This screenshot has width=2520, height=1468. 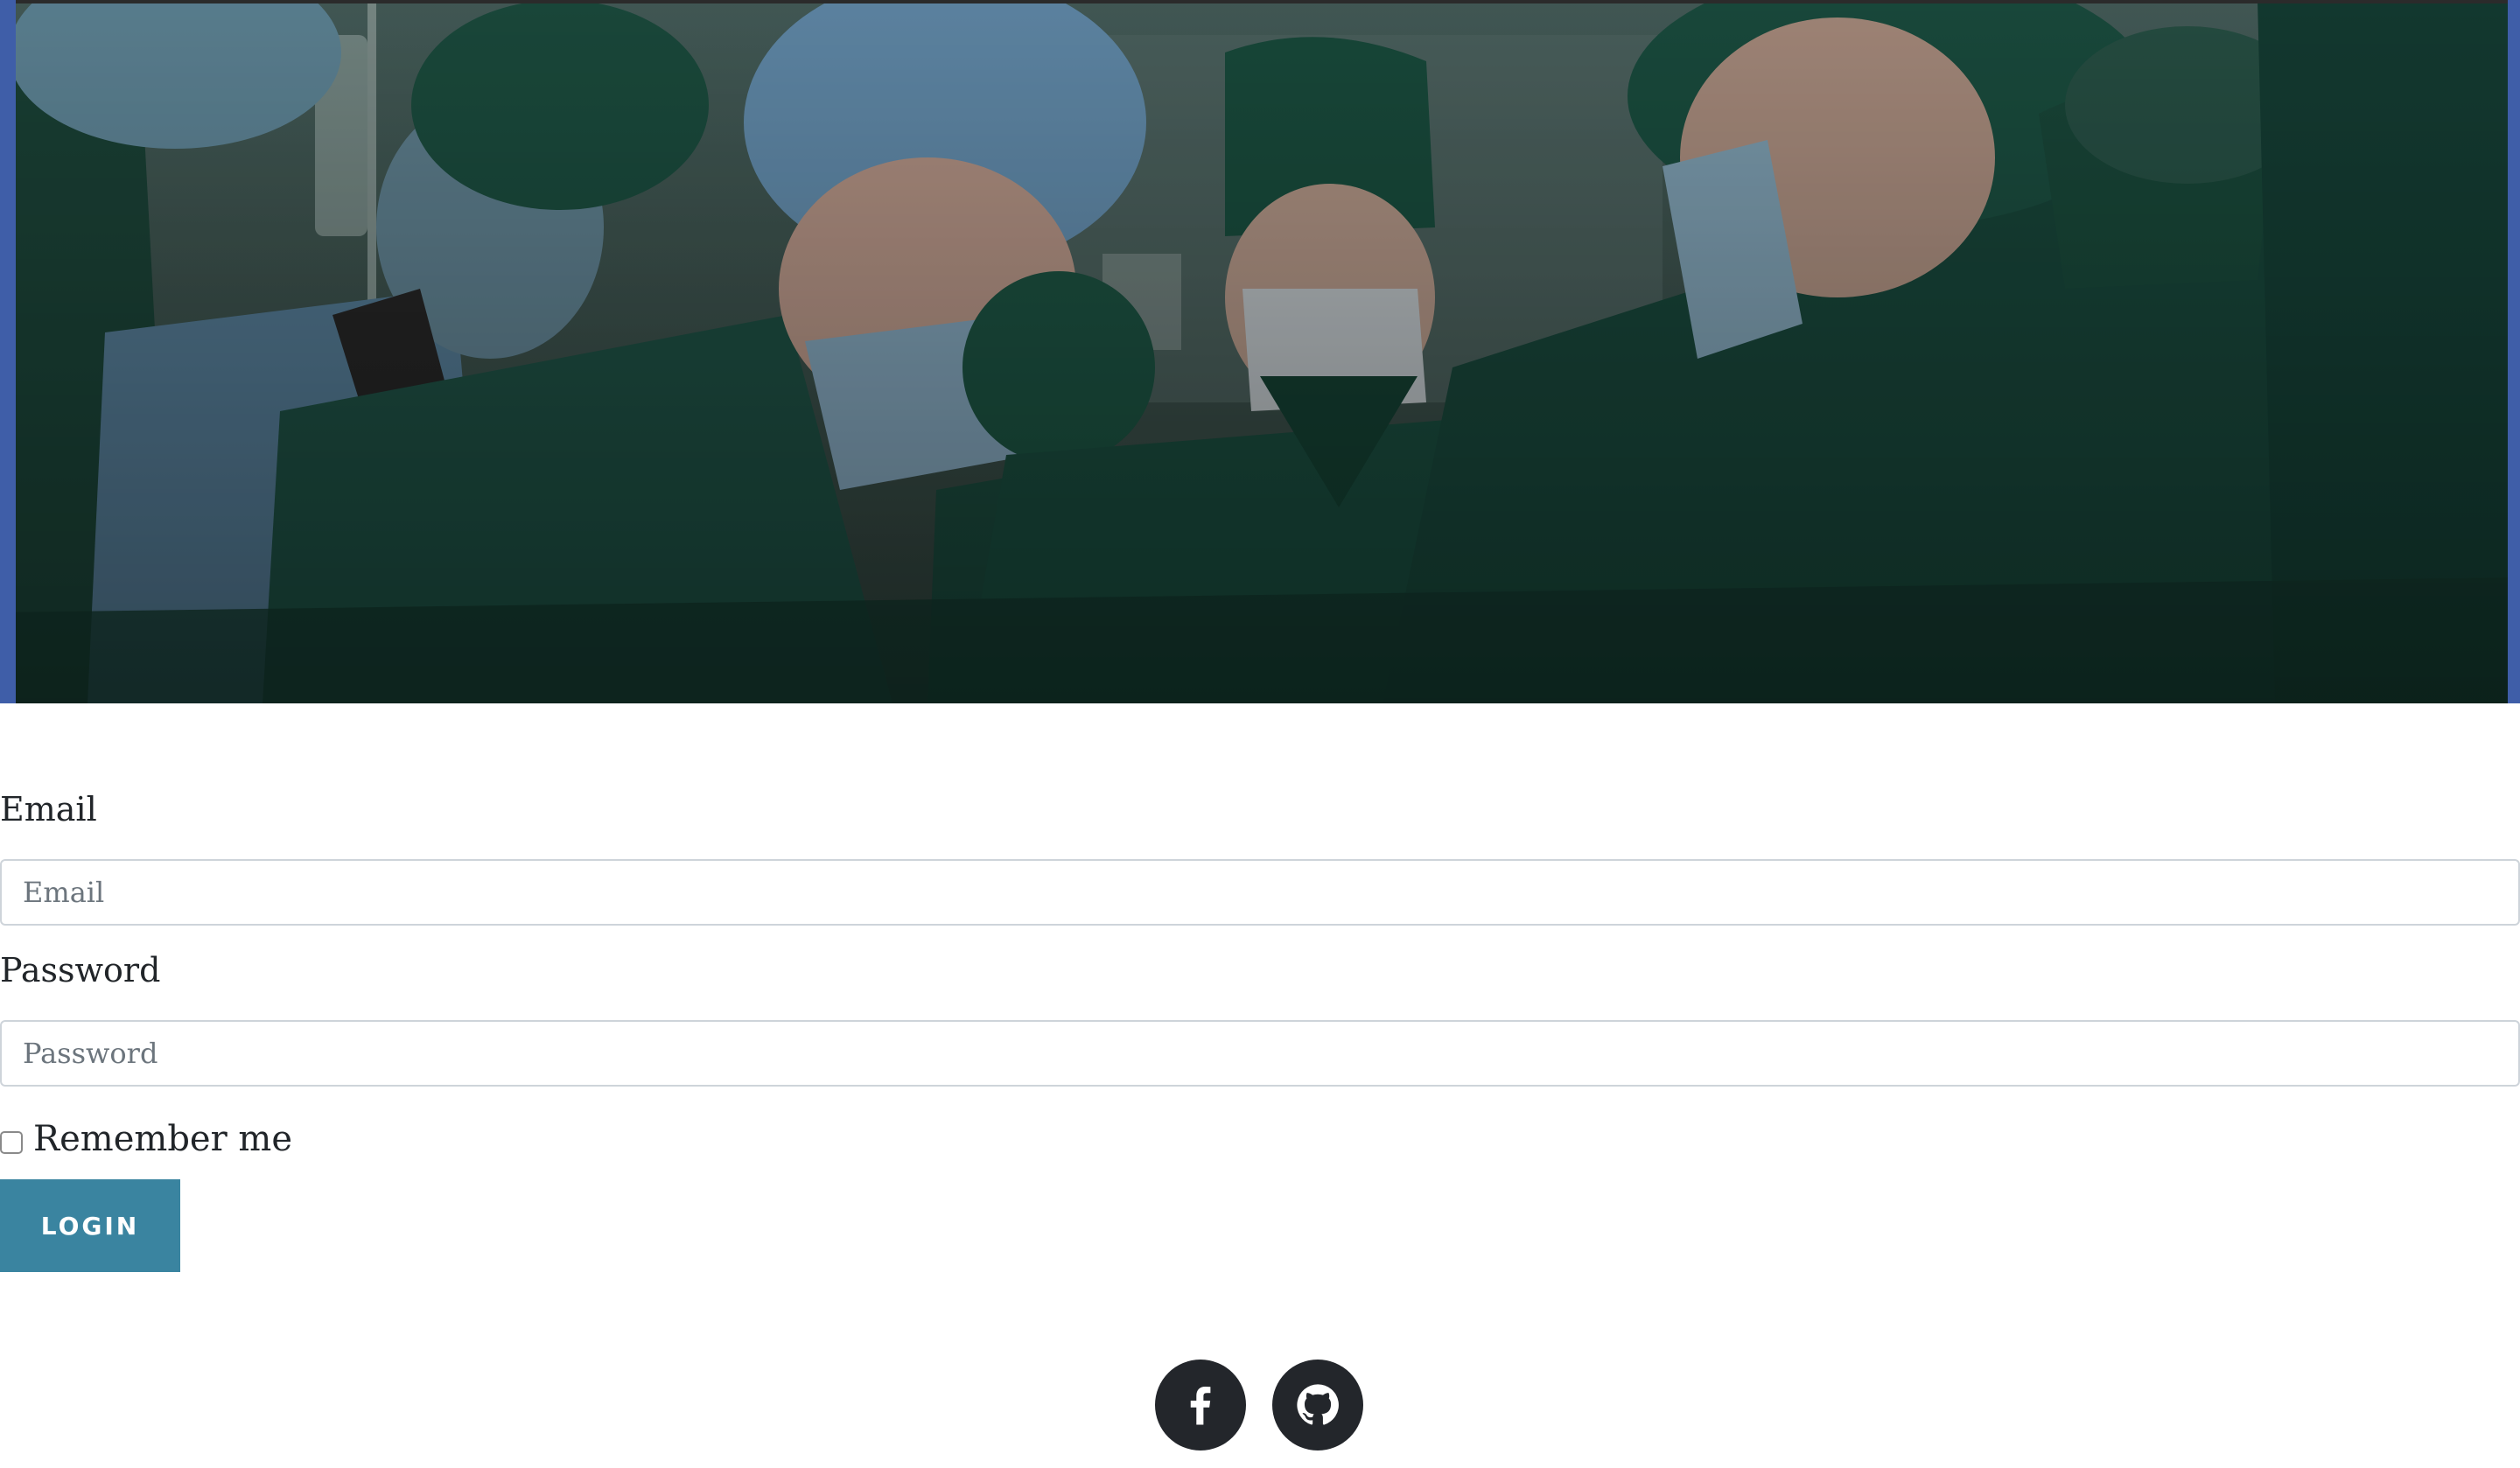 I want to click on facebook-icon, so click(x=1200, y=1405).